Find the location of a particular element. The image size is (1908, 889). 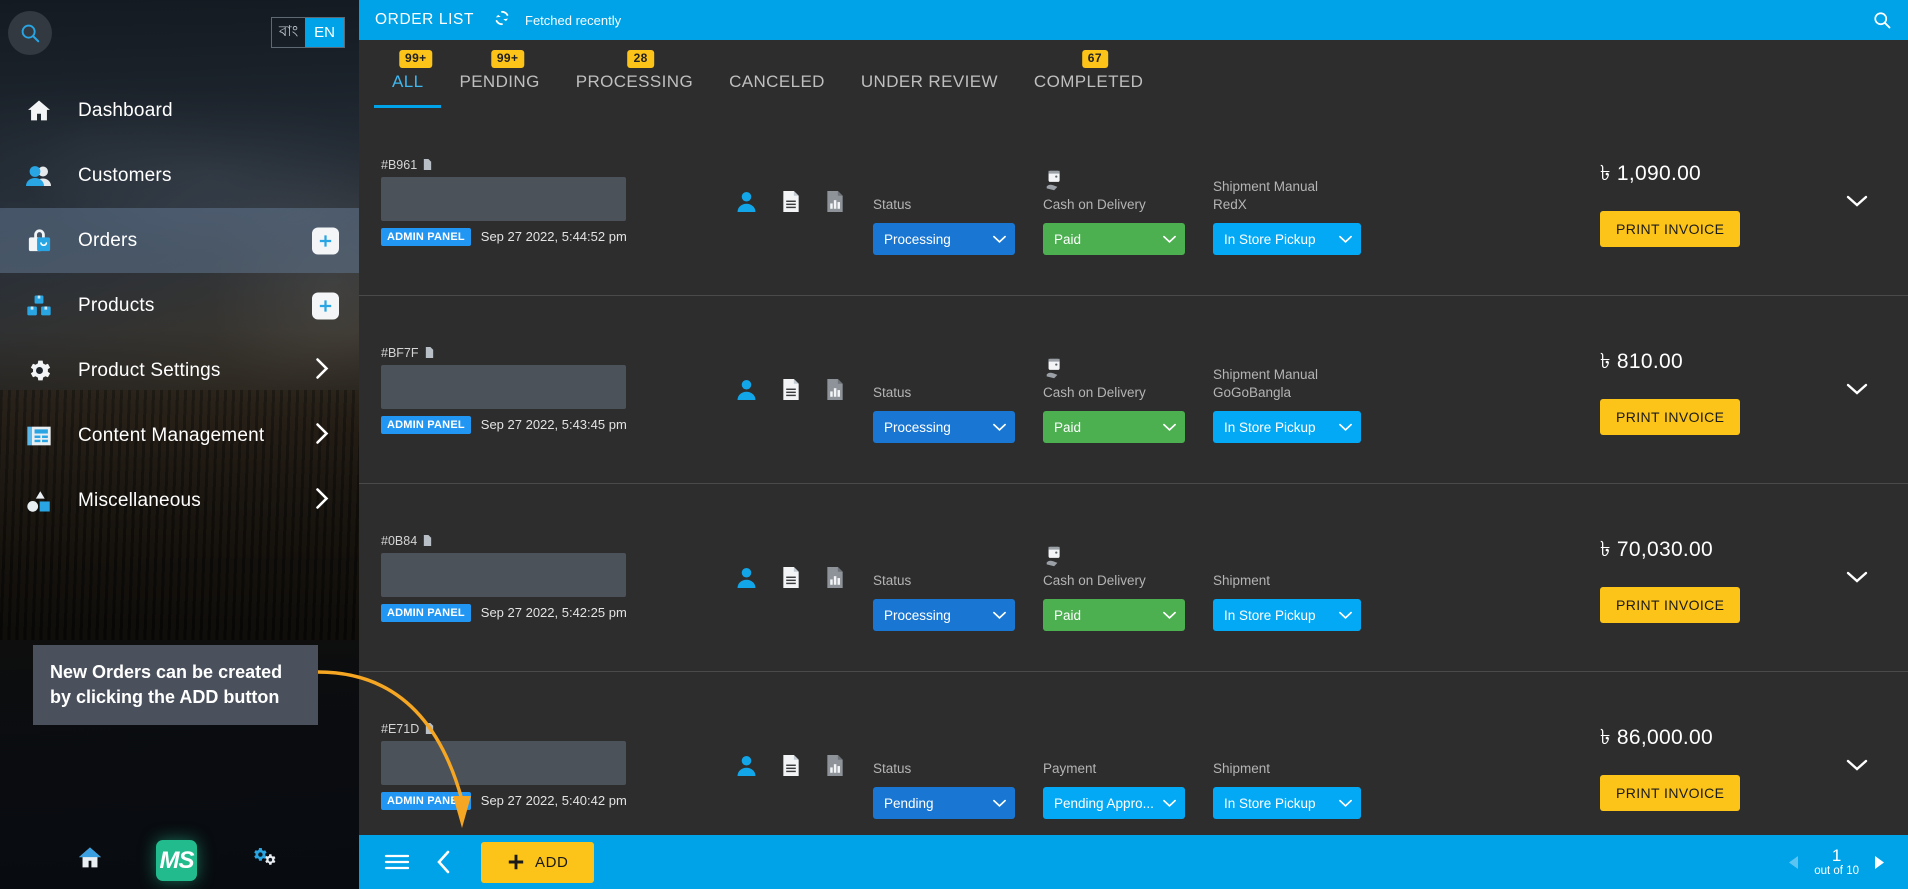

language-option-english: EN is located at coordinates (324, 32).